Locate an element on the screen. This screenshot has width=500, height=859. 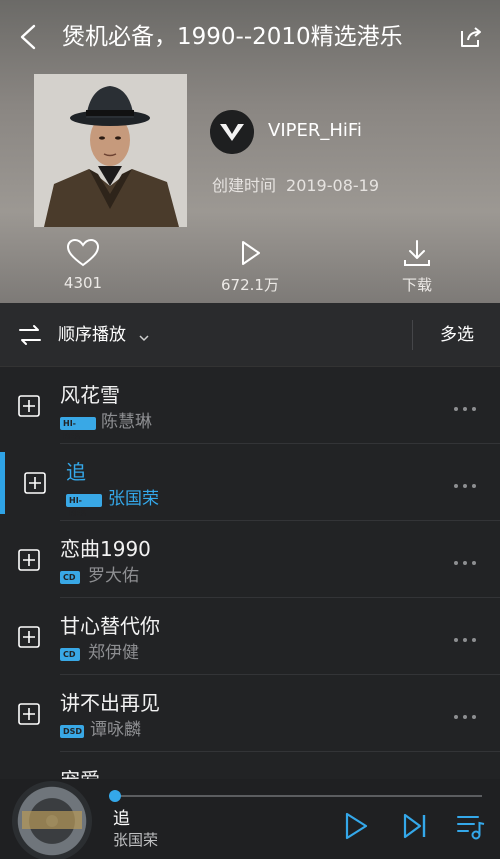
song-row: 恋曲1990 CD 罗大佑 is located at coordinates (250, 559).